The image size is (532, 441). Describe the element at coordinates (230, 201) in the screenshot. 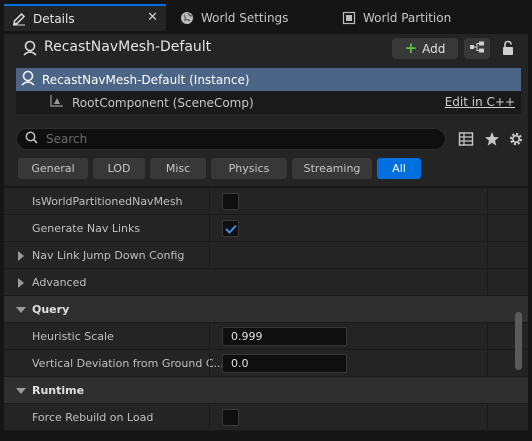

I see `is-world-partitioned-checkbox` at that location.